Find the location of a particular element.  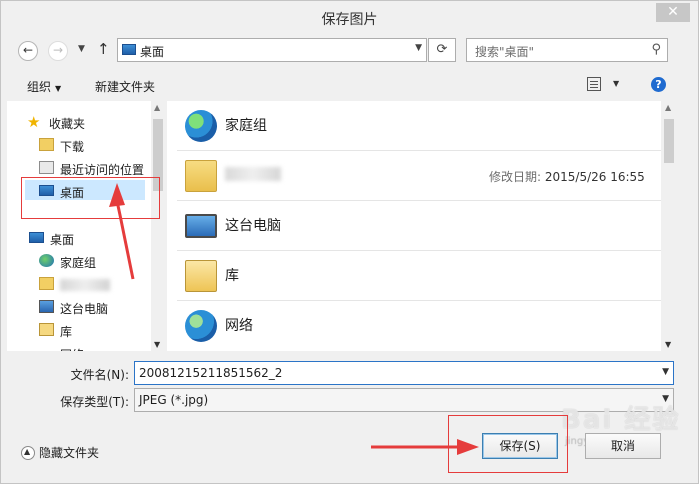

sidebar-item-libraries: 库 is located at coordinates (79, 330).